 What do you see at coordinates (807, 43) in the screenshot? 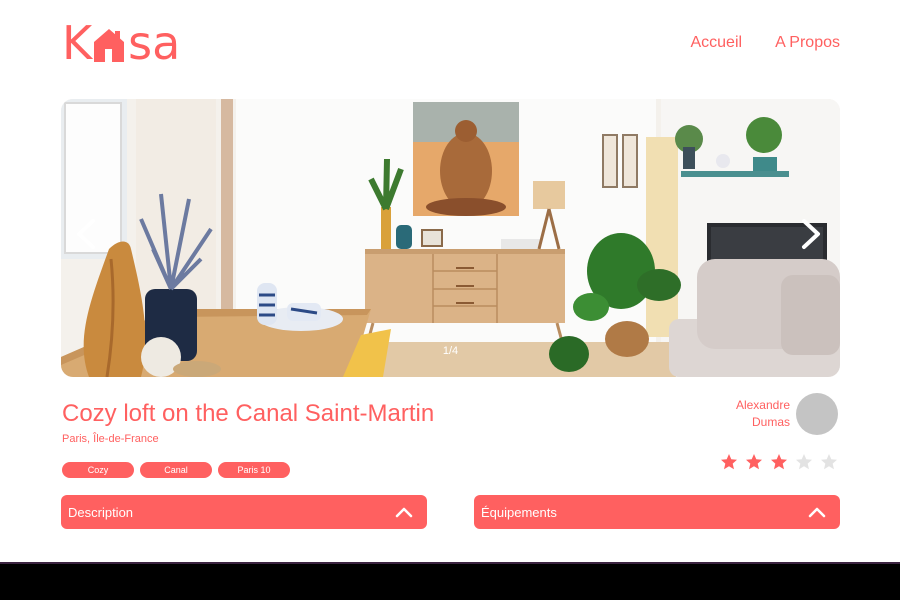
I see `nav-link-a-propos: A Propos` at bounding box center [807, 43].